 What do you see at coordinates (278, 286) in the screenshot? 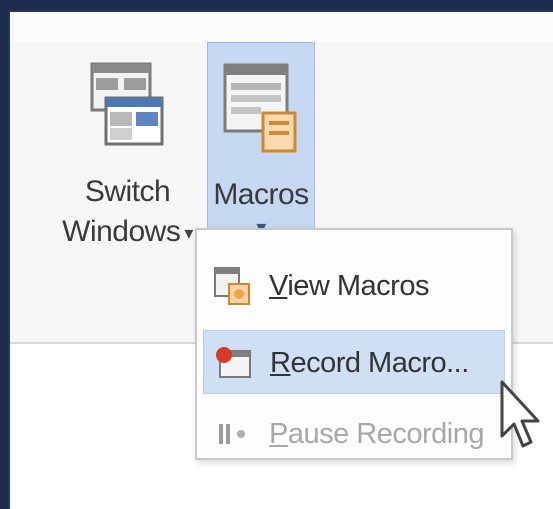
I see `accelerator-key: V` at bounding box center [278, 286].